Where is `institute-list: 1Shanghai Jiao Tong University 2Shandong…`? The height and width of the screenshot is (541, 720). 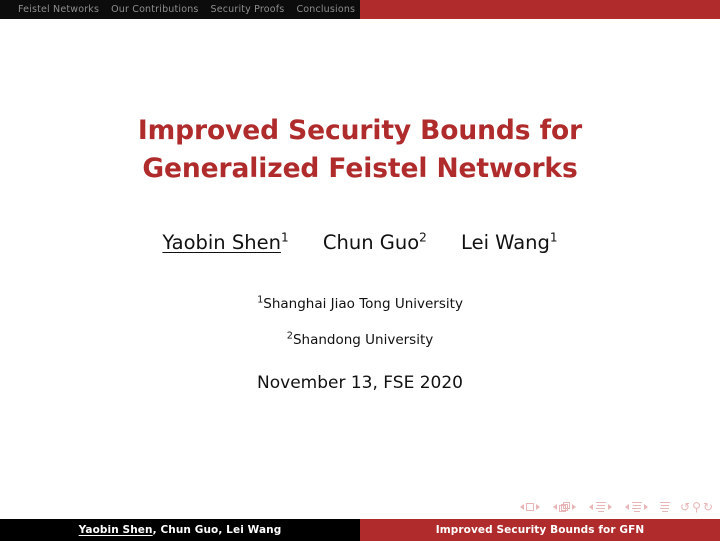
institute-list: 1Shanghai Jiao Tong University 2Shandong… is located at coordinates (360, 322).